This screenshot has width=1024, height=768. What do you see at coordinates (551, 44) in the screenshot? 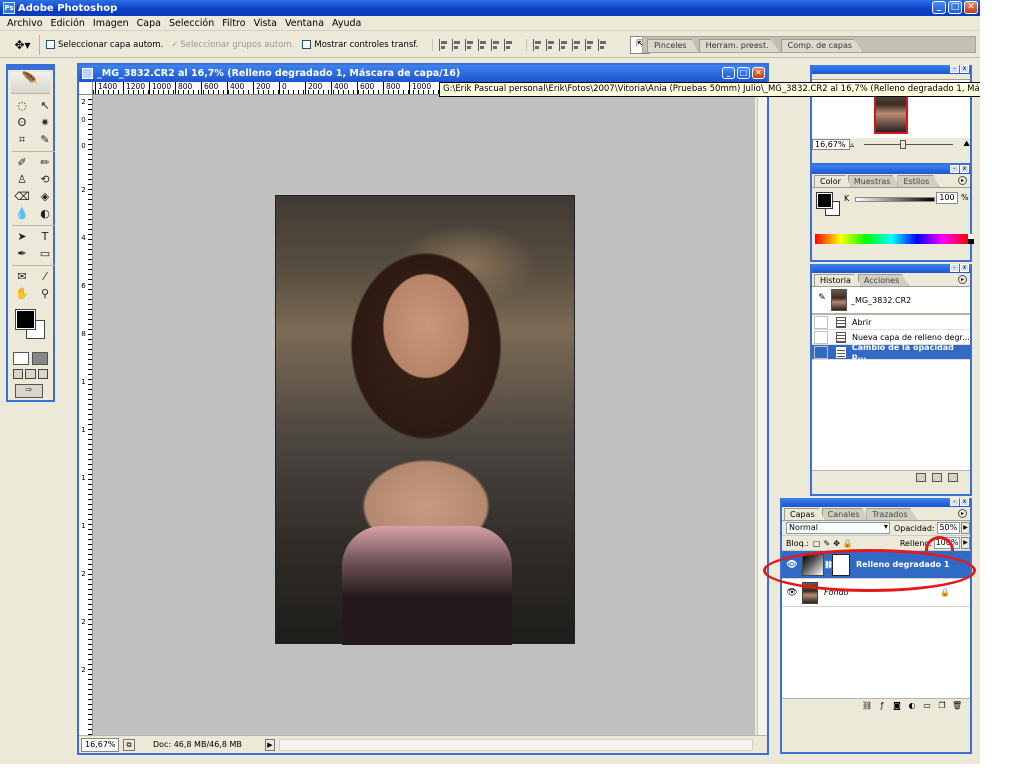
I see `distribute-vcenter-icon` at bounding box center [551, 44].